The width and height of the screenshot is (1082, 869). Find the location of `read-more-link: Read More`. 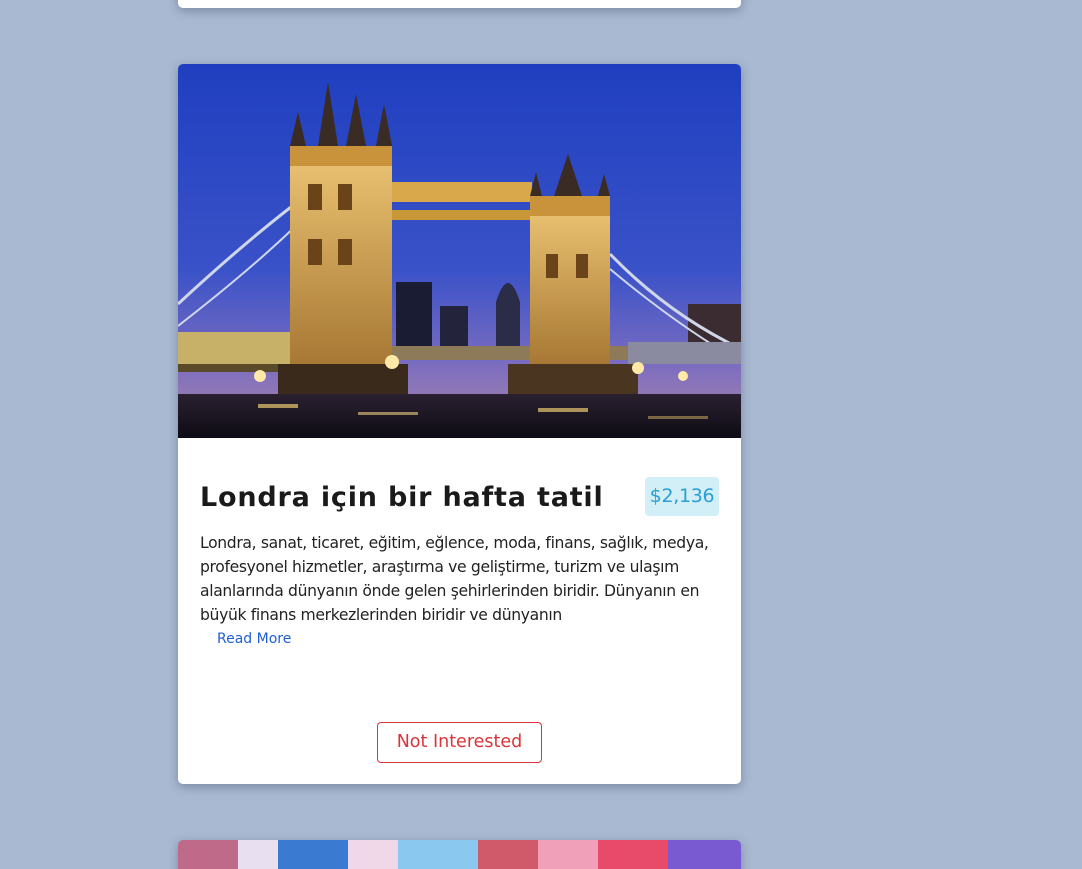

read-more-link: Read More is located at coordinates (254, 639).